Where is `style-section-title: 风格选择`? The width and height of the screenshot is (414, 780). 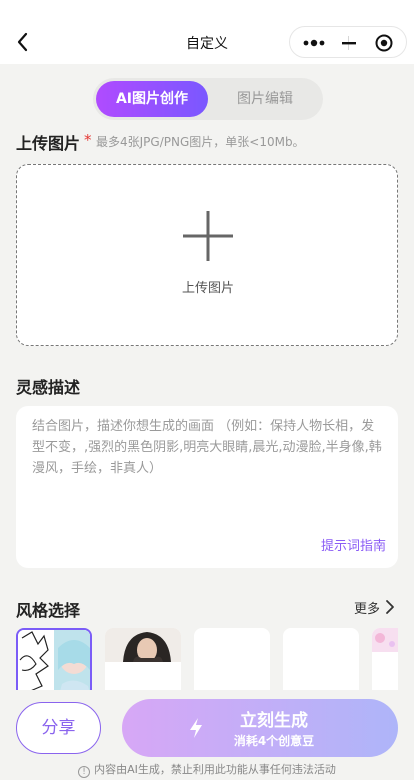 style-section-title: 风格选择 is located at coordinates (48, 610).